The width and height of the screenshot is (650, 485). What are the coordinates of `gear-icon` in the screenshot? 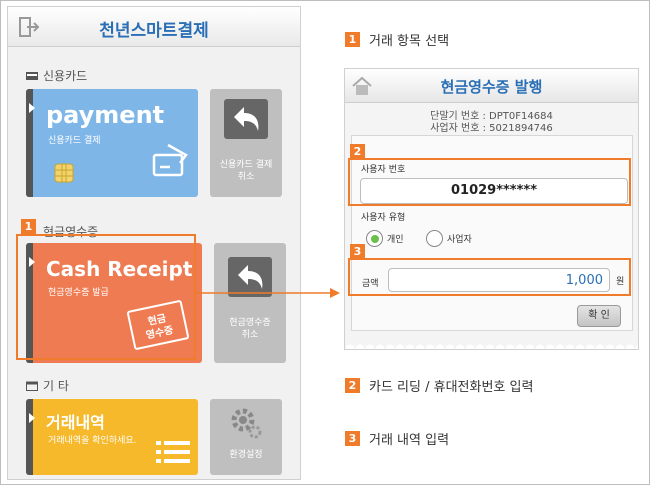 It's located at (246, 423).